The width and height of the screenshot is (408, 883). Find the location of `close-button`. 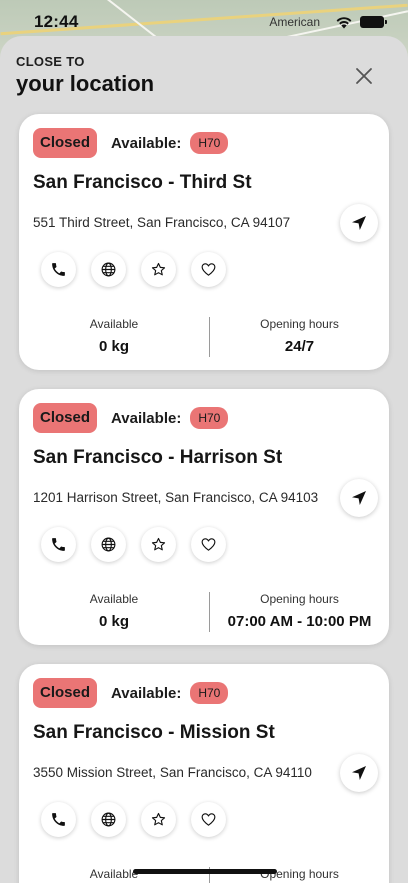

close-button is located at coordinates (364, 76).